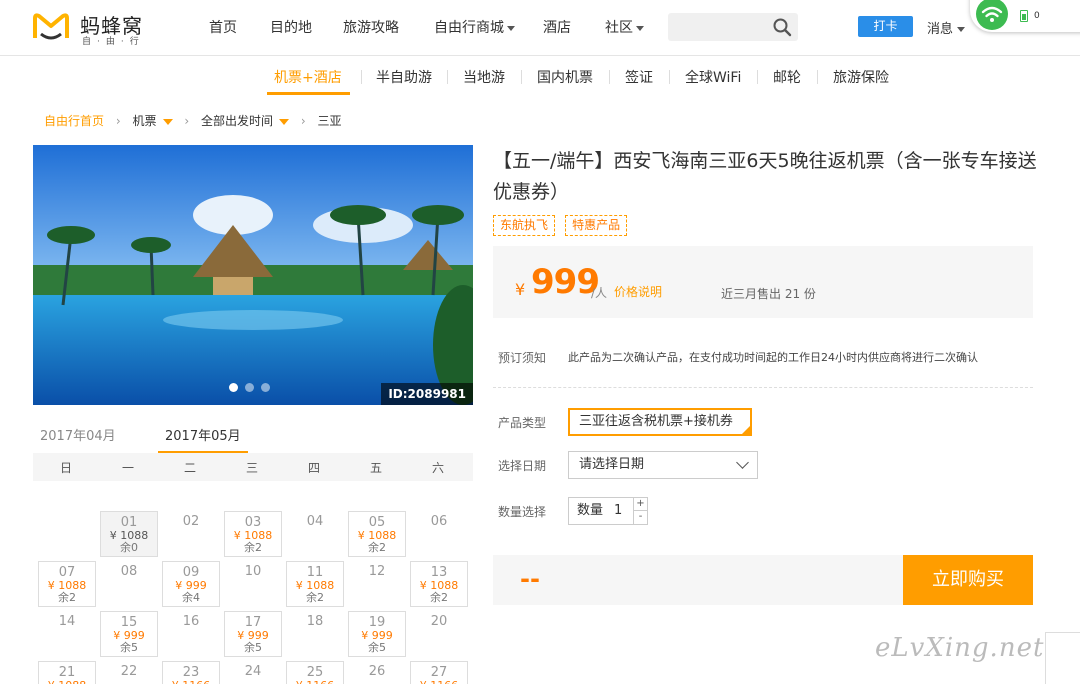 The image size is (1080, 684). Describe the element at coordinates (960, 648) in the screenshot. I see `watermark: eLvXing.net` at that location.